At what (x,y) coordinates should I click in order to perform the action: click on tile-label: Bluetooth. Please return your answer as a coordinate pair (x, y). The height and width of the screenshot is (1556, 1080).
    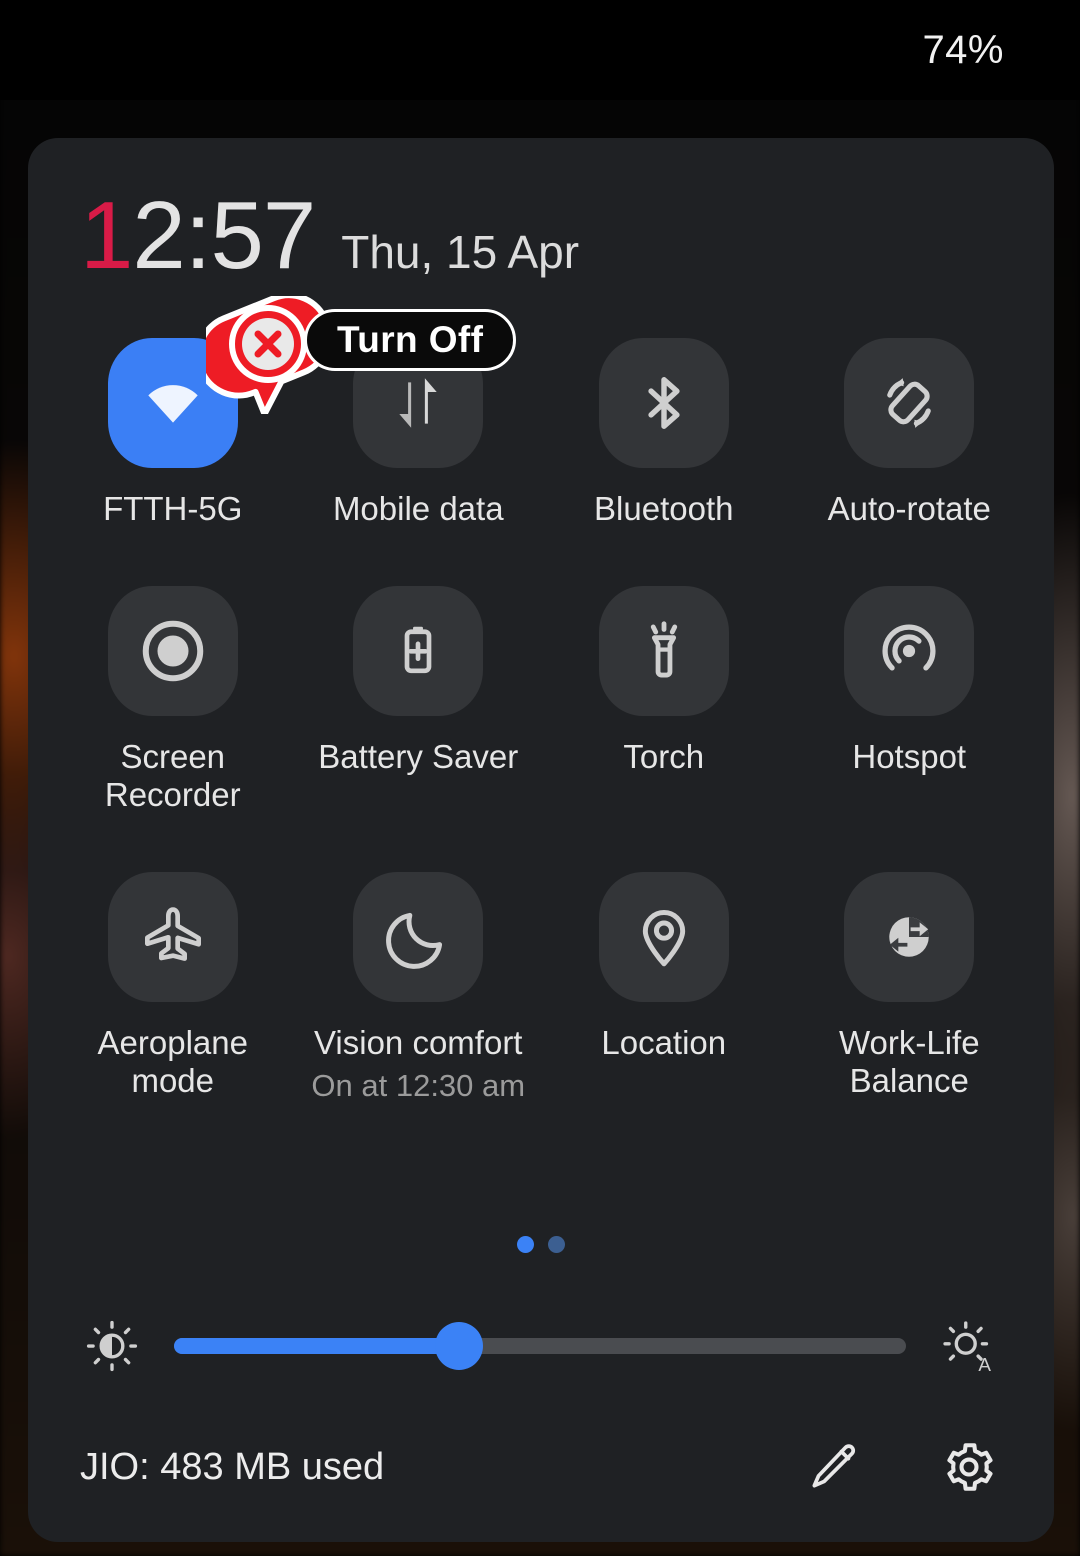
    Looking at the image, I should click on (664, 508).